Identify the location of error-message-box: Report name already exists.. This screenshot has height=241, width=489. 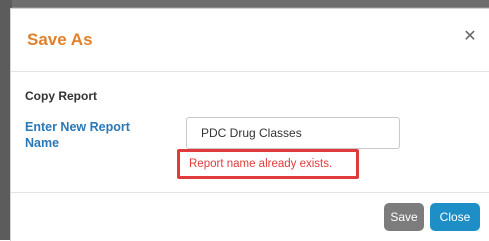
(268, 164).